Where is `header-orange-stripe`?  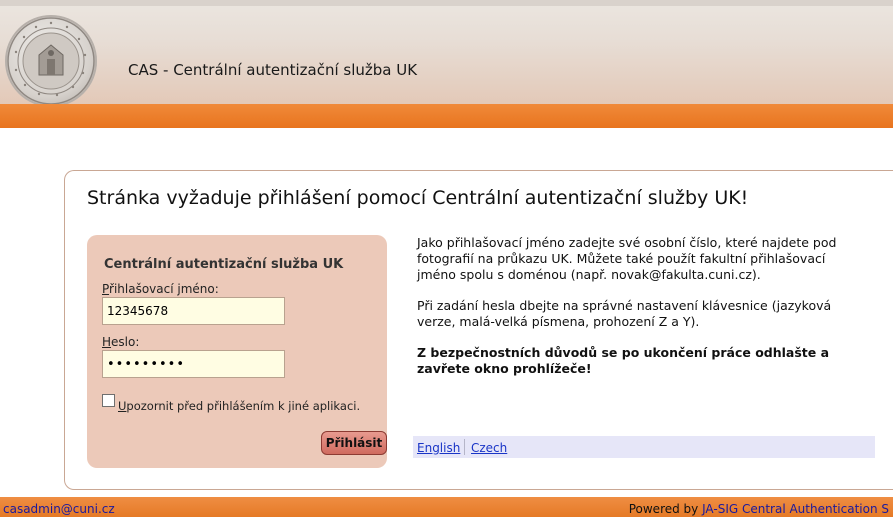
header-orange-stripe is located at coordinates (446, 116).